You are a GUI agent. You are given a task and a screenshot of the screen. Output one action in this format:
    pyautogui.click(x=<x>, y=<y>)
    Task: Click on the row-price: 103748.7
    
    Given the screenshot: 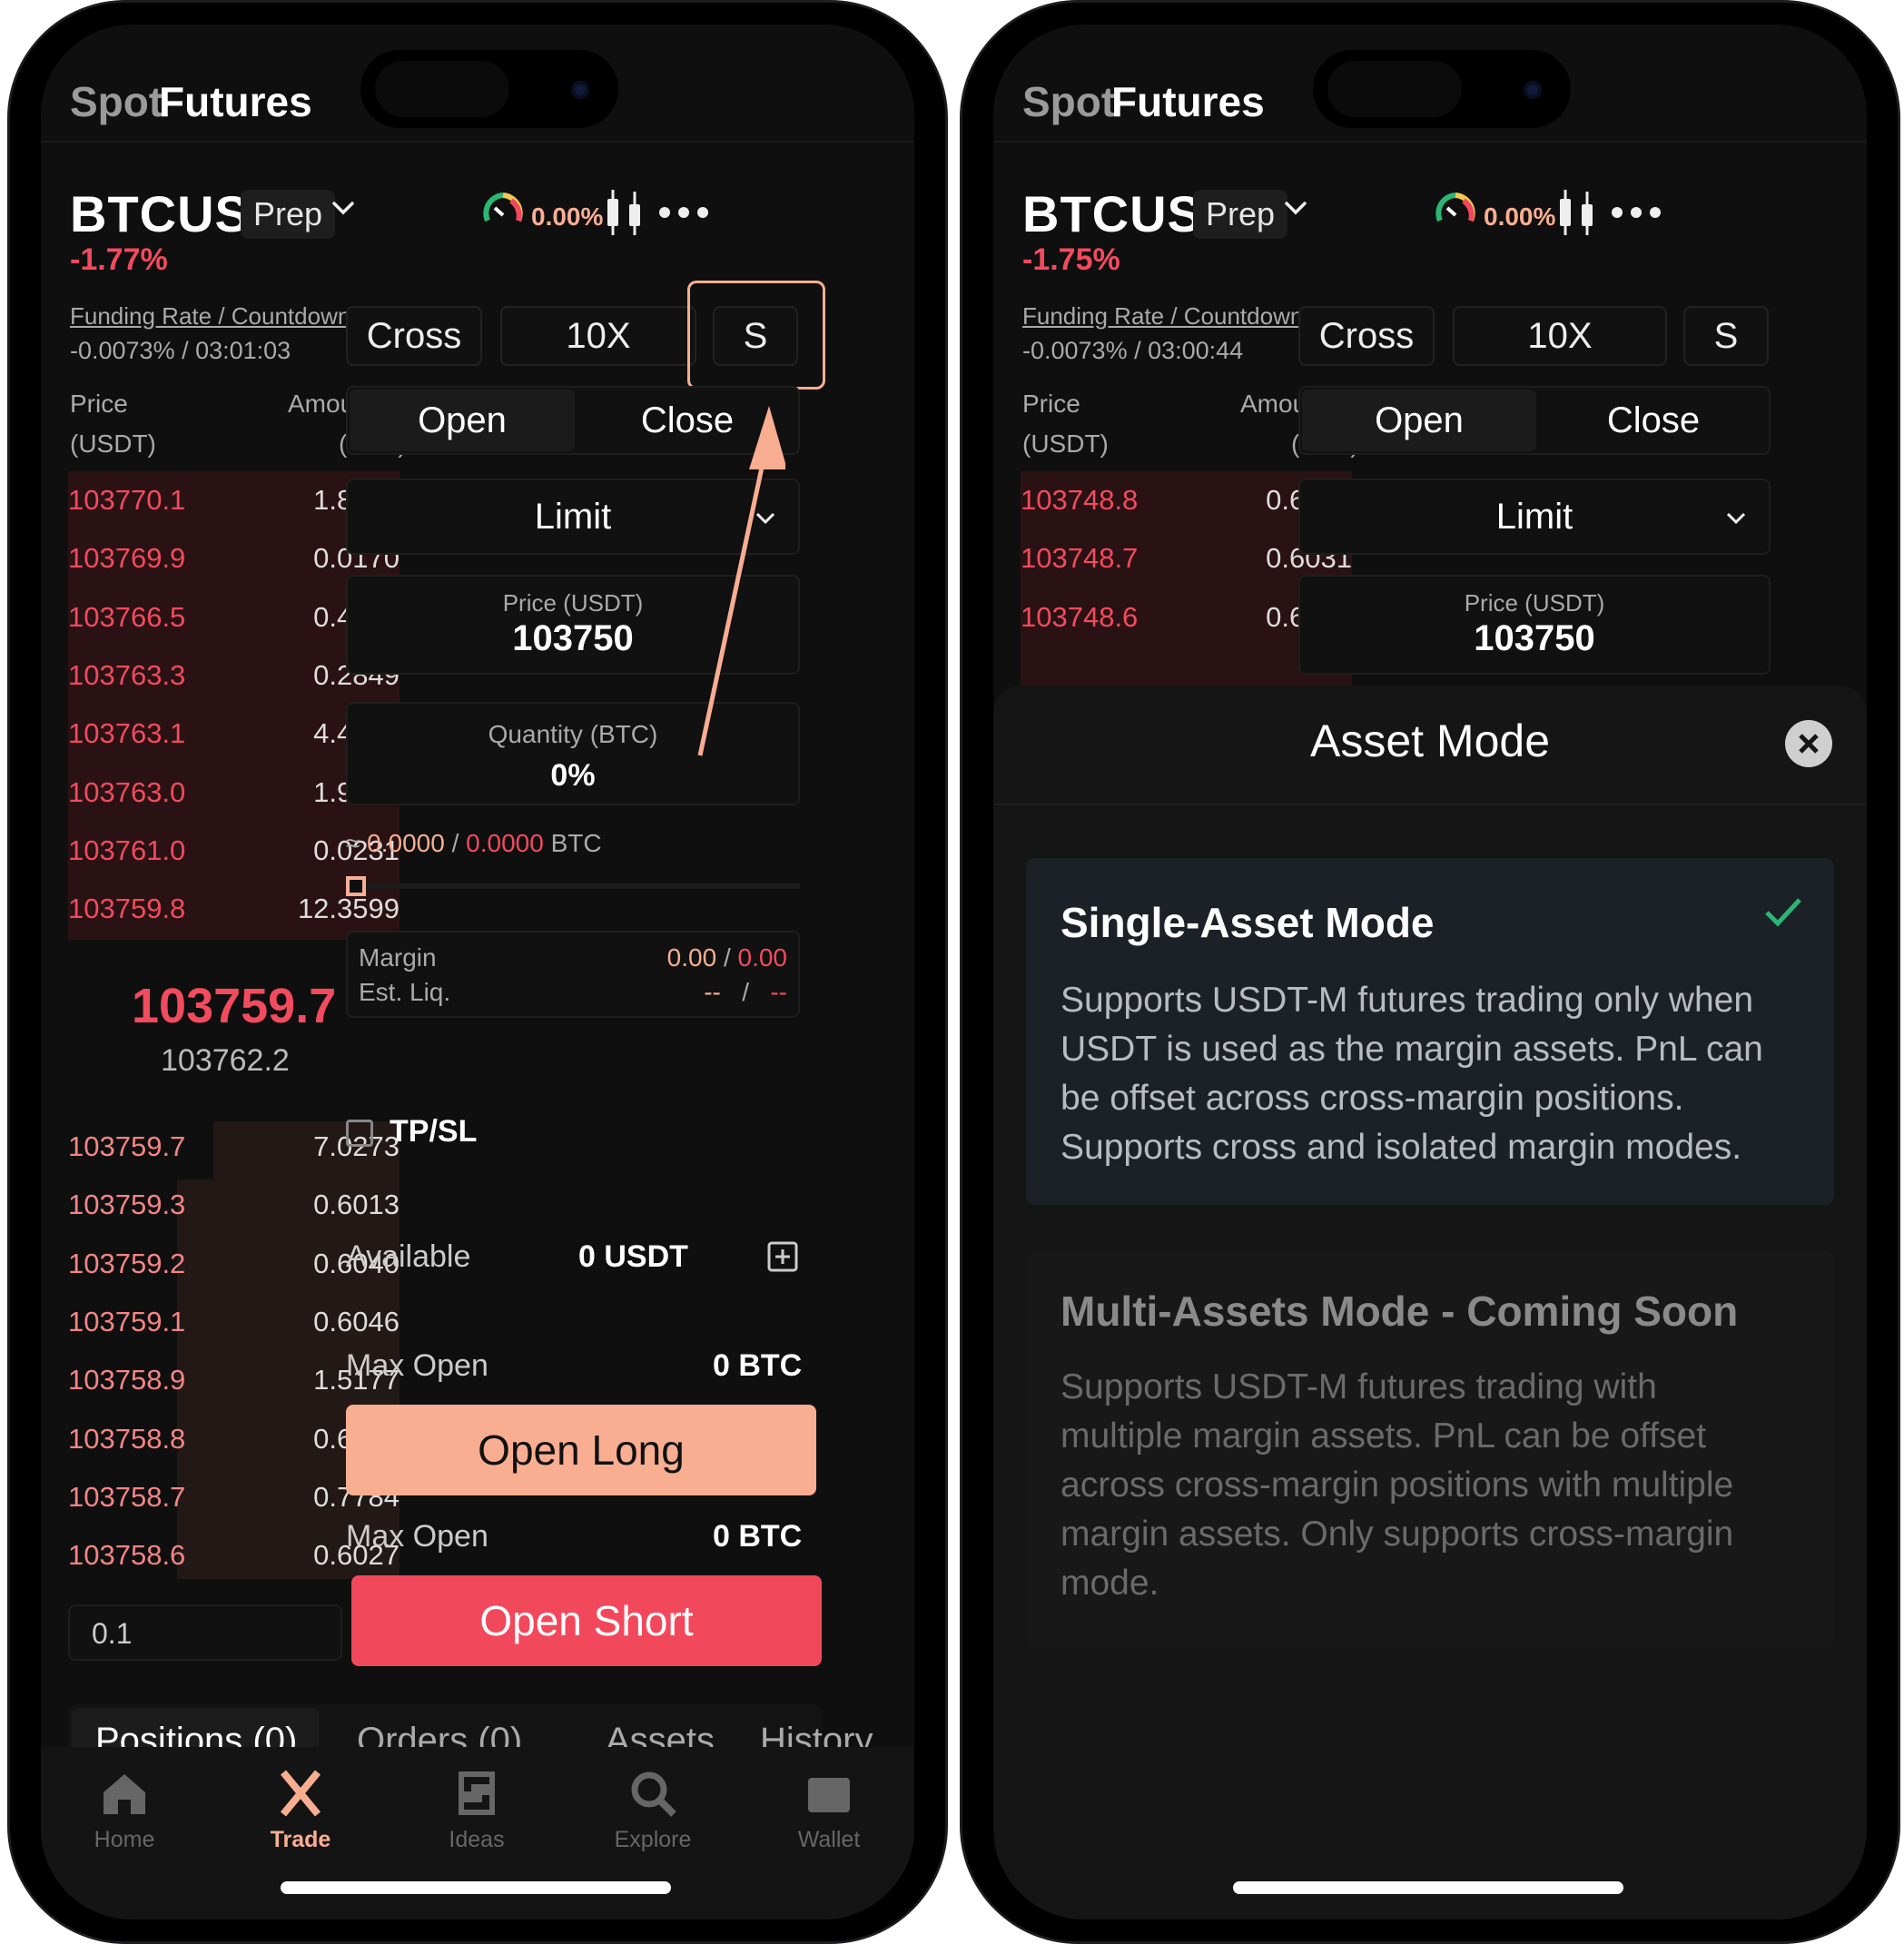 What is the action you would take?
    pyautogui.click(x=1080, y=558)
    